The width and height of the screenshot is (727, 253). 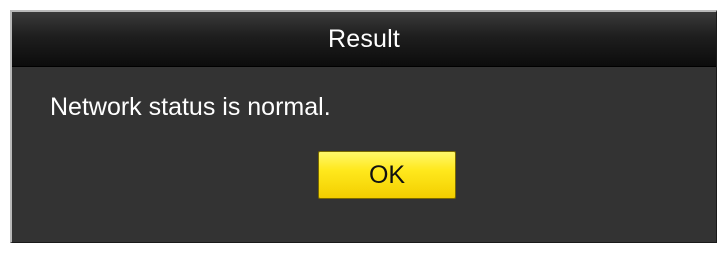 I want to click on dialog-title: Result, so click(x=364, y=38).